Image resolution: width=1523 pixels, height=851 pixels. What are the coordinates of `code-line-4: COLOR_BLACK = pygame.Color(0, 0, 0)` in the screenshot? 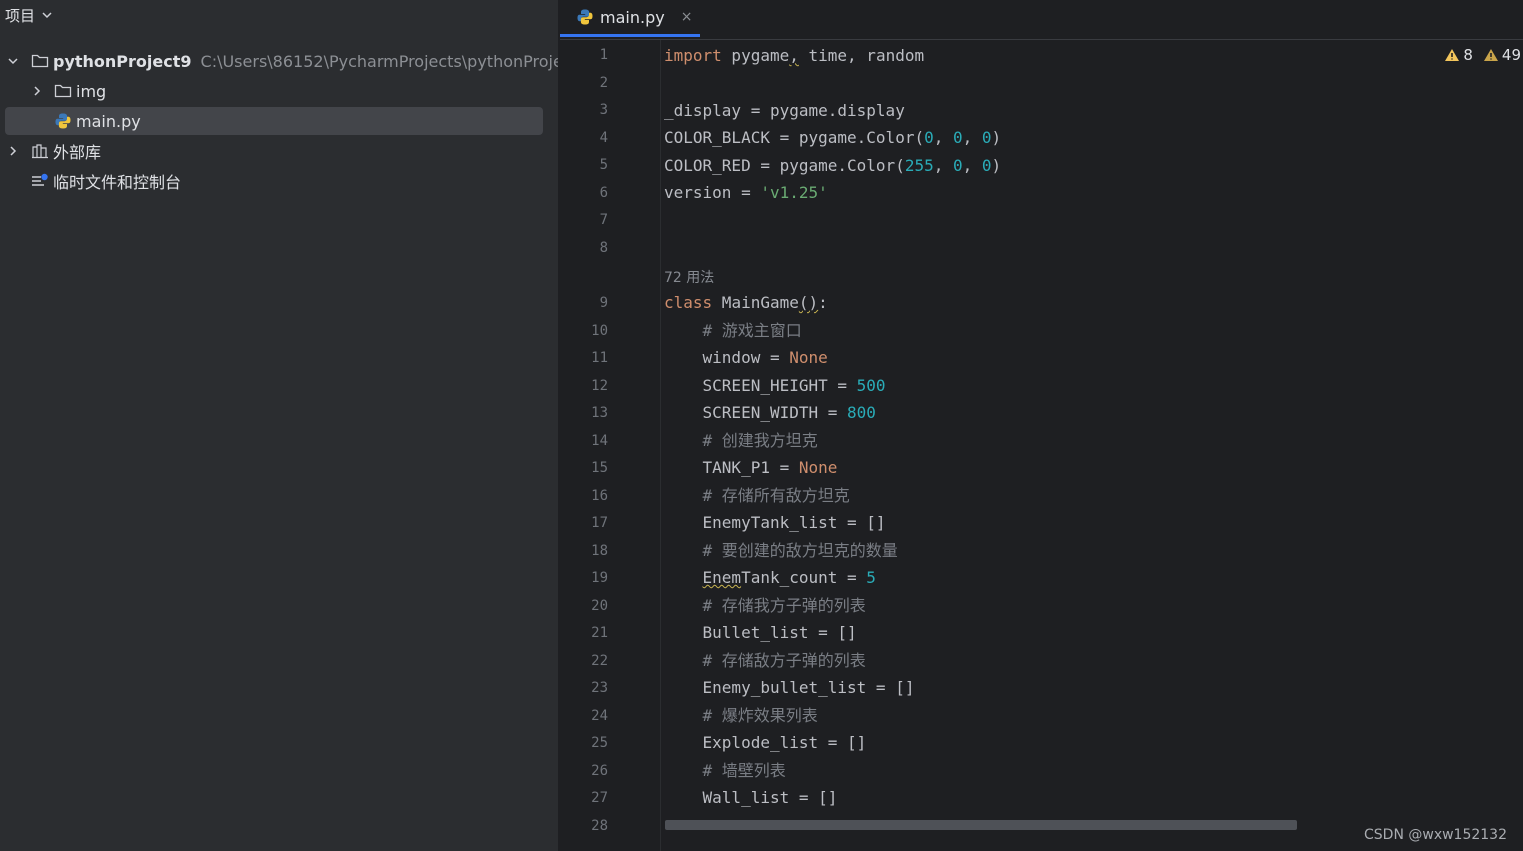 It's located at (833, 137).